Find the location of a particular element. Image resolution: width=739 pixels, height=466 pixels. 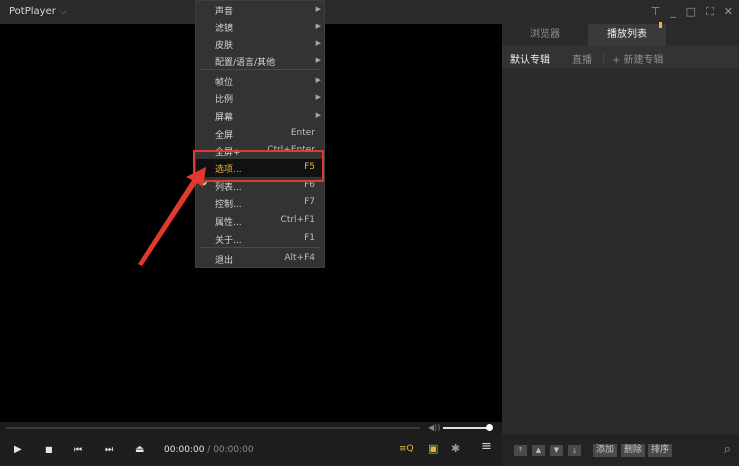

annotation-arrow is located at coordinates (172, 216).